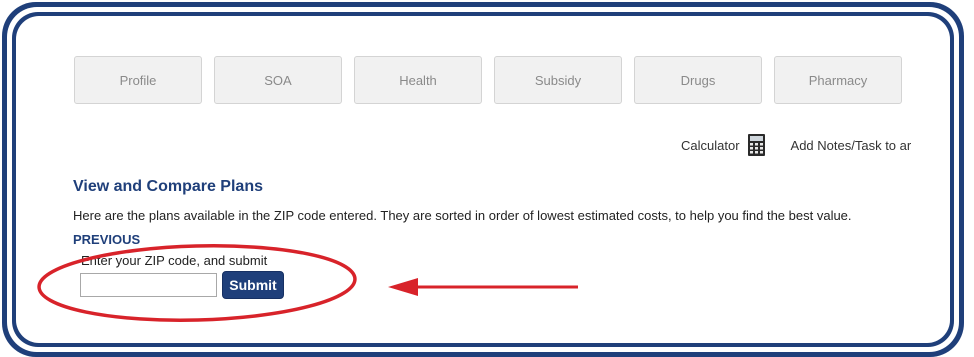 This screenshot has width=974, height=357. What do you see at coordinates (838, 80) in the screenshot?
I see `tab-pharmacy: Pharmacy` at bounding box center [838, 80].